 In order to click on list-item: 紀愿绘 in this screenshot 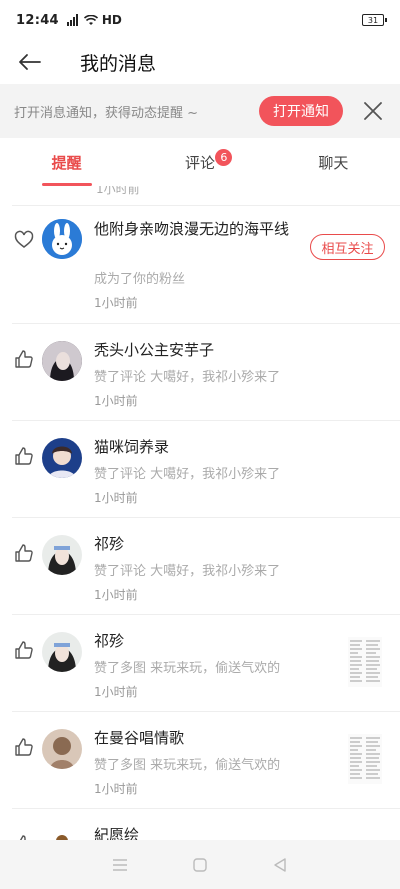, I will do `click(206, 824)`.